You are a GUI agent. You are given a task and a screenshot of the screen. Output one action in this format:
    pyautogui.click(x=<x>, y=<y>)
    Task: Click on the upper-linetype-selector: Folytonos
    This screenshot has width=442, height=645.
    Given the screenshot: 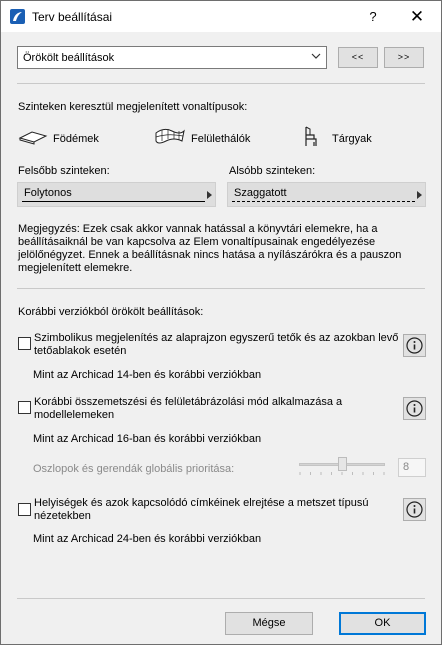 What is the action you would take?
    pyautogui.click(x=116, y=194)
    